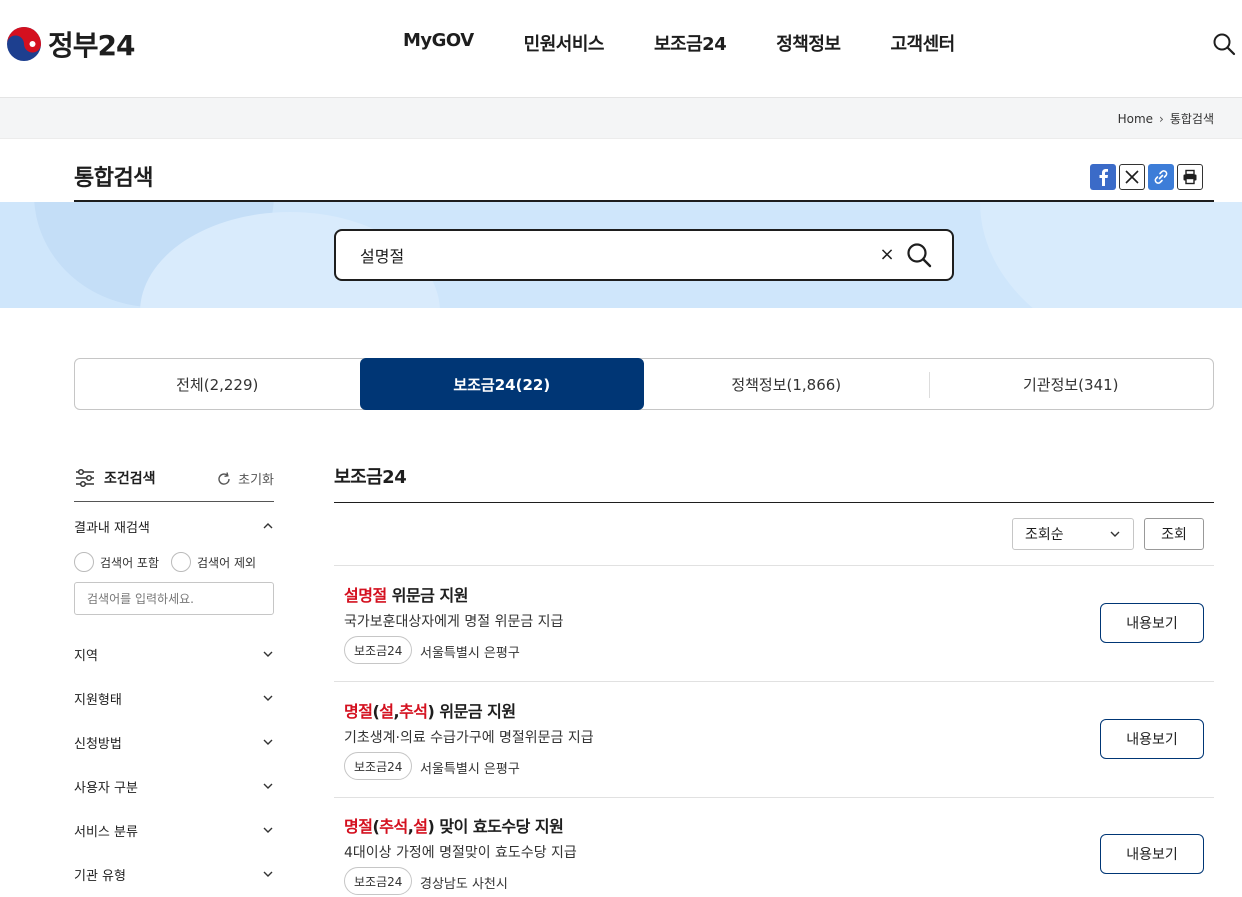 The height and width of the screenshot is (897, 1242). I want to click on search-submit-icon, so click(919, 255).